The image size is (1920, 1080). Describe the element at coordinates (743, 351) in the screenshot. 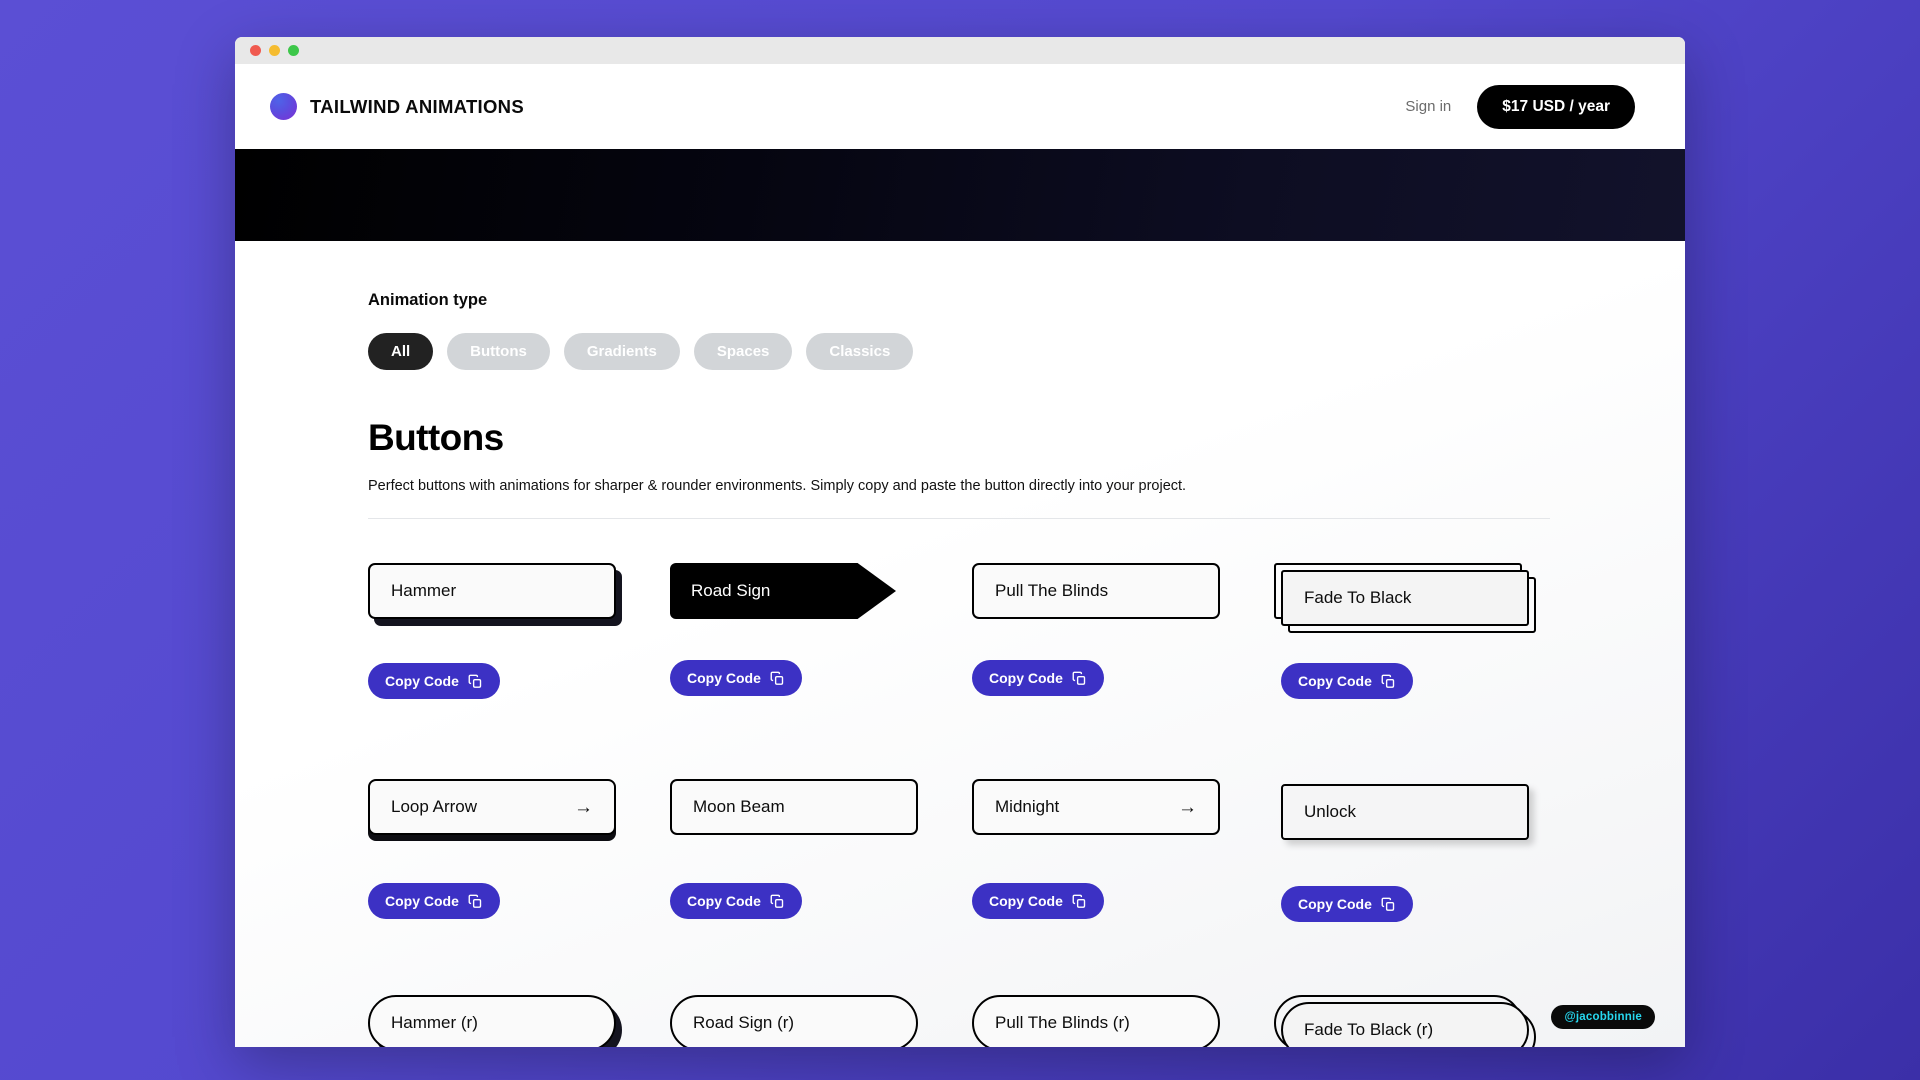

I see `filter-pill-spaces: Spaces` at that location.